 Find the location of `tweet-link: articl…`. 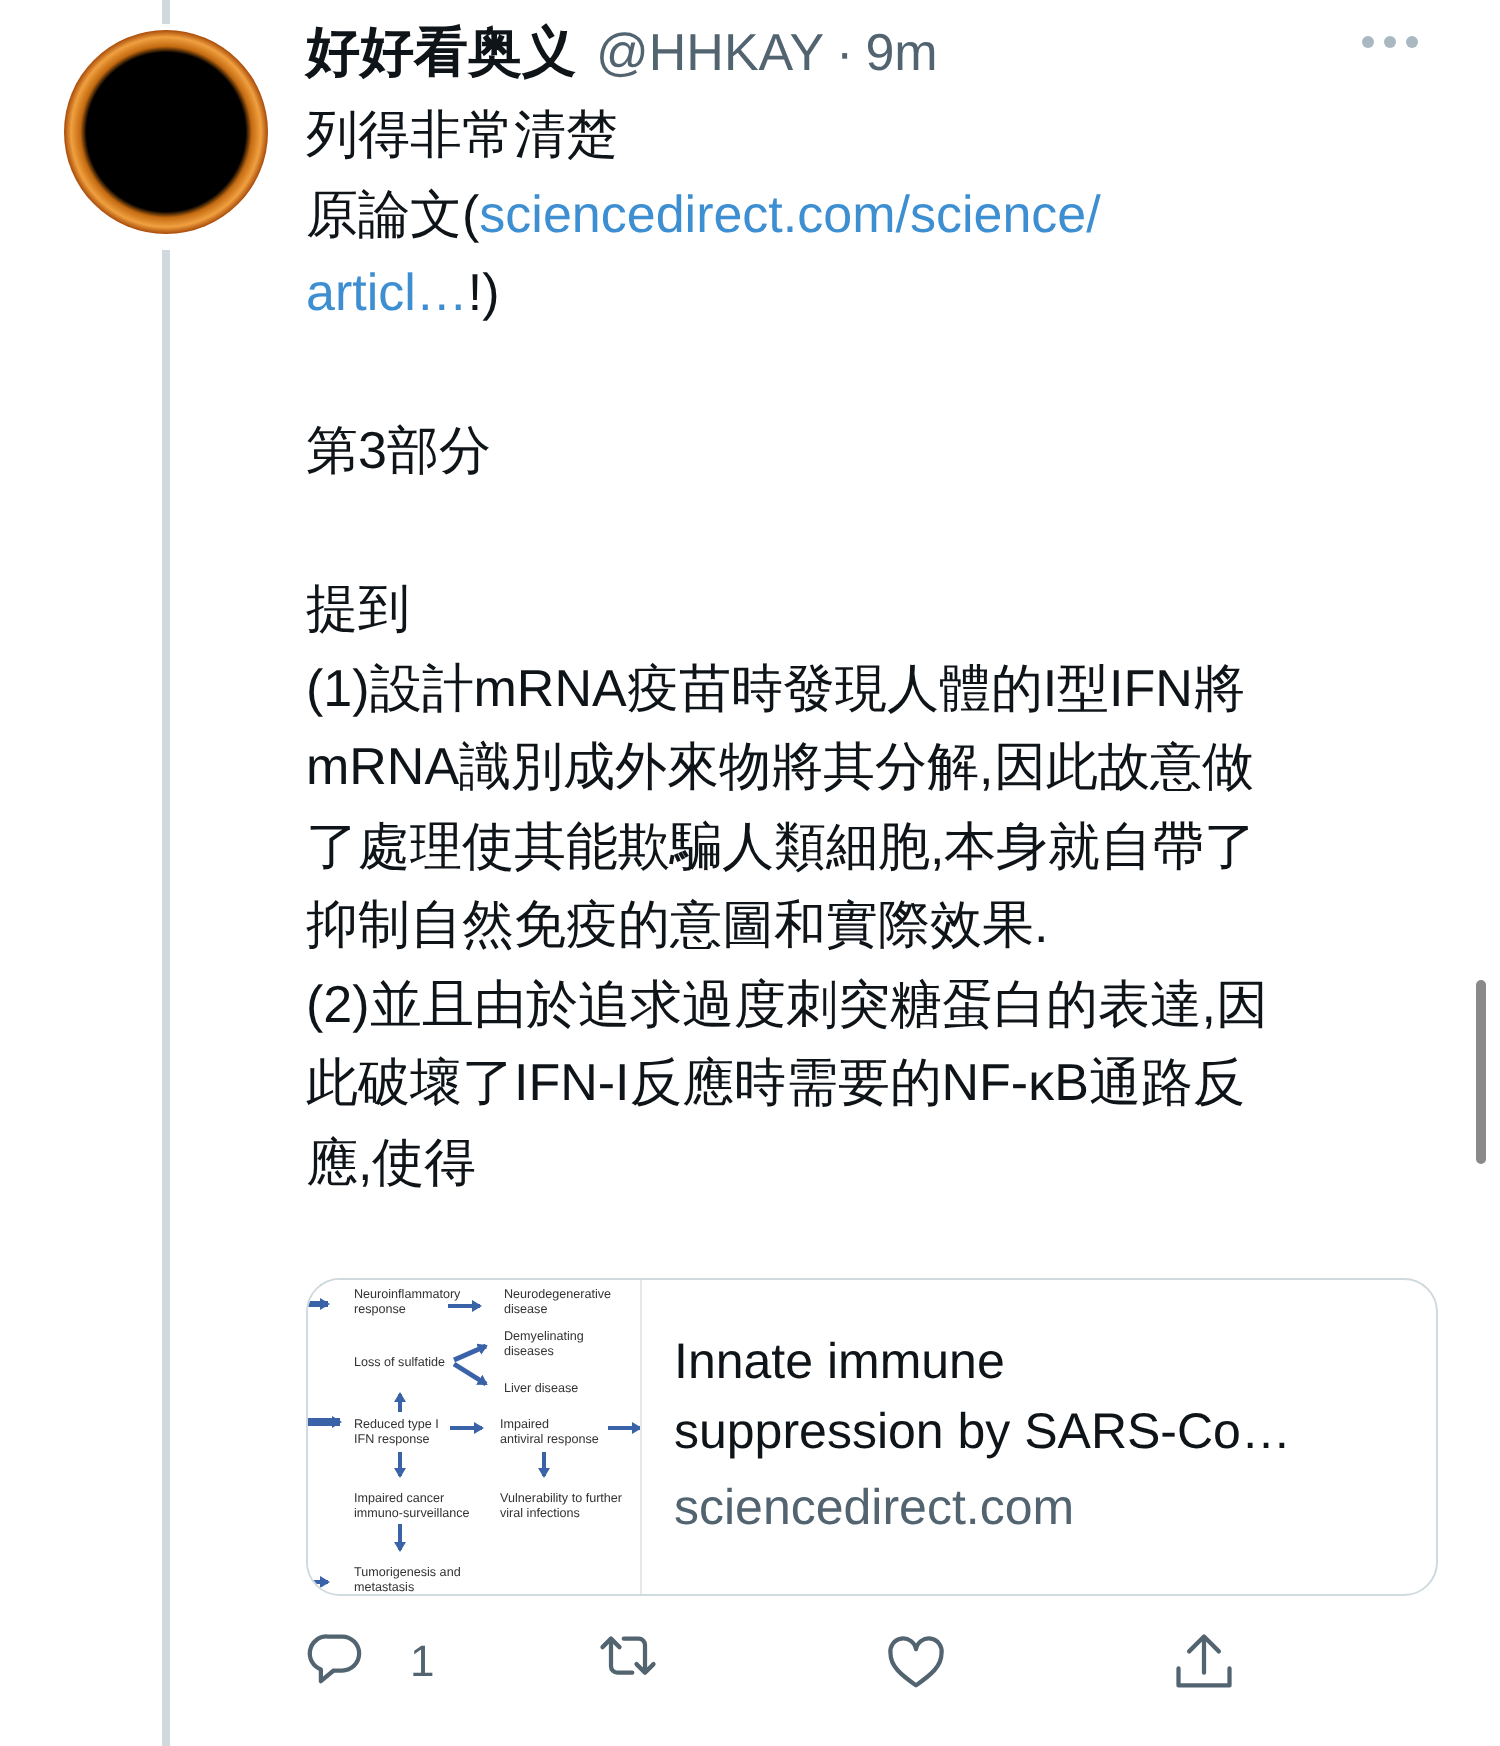

tweet-link: articl… is located at coordinates (387, 292).